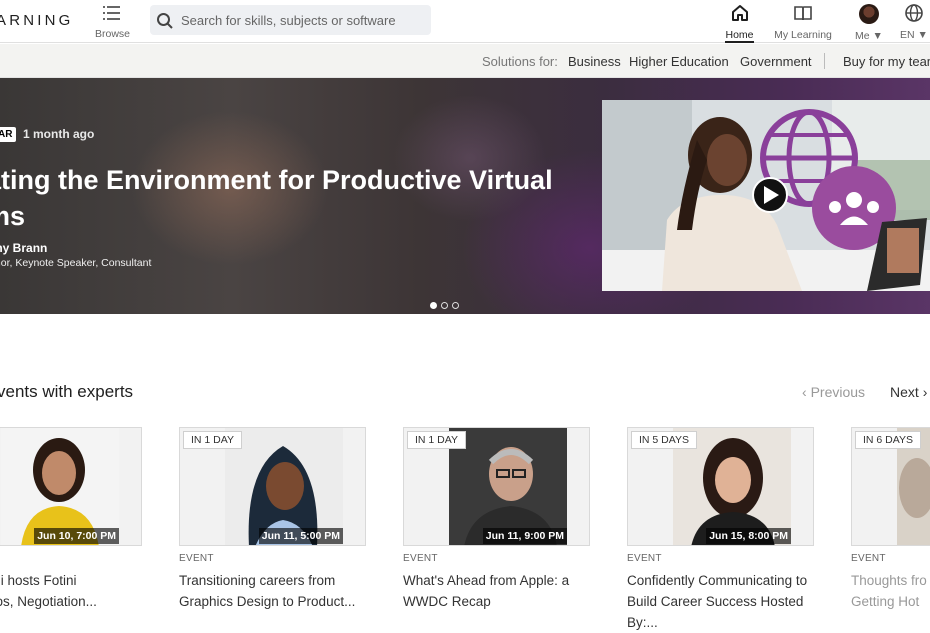 This screenshot has height=633, width=930. I want to click on event-title-line: Thoughts fro, so click(889, 580).